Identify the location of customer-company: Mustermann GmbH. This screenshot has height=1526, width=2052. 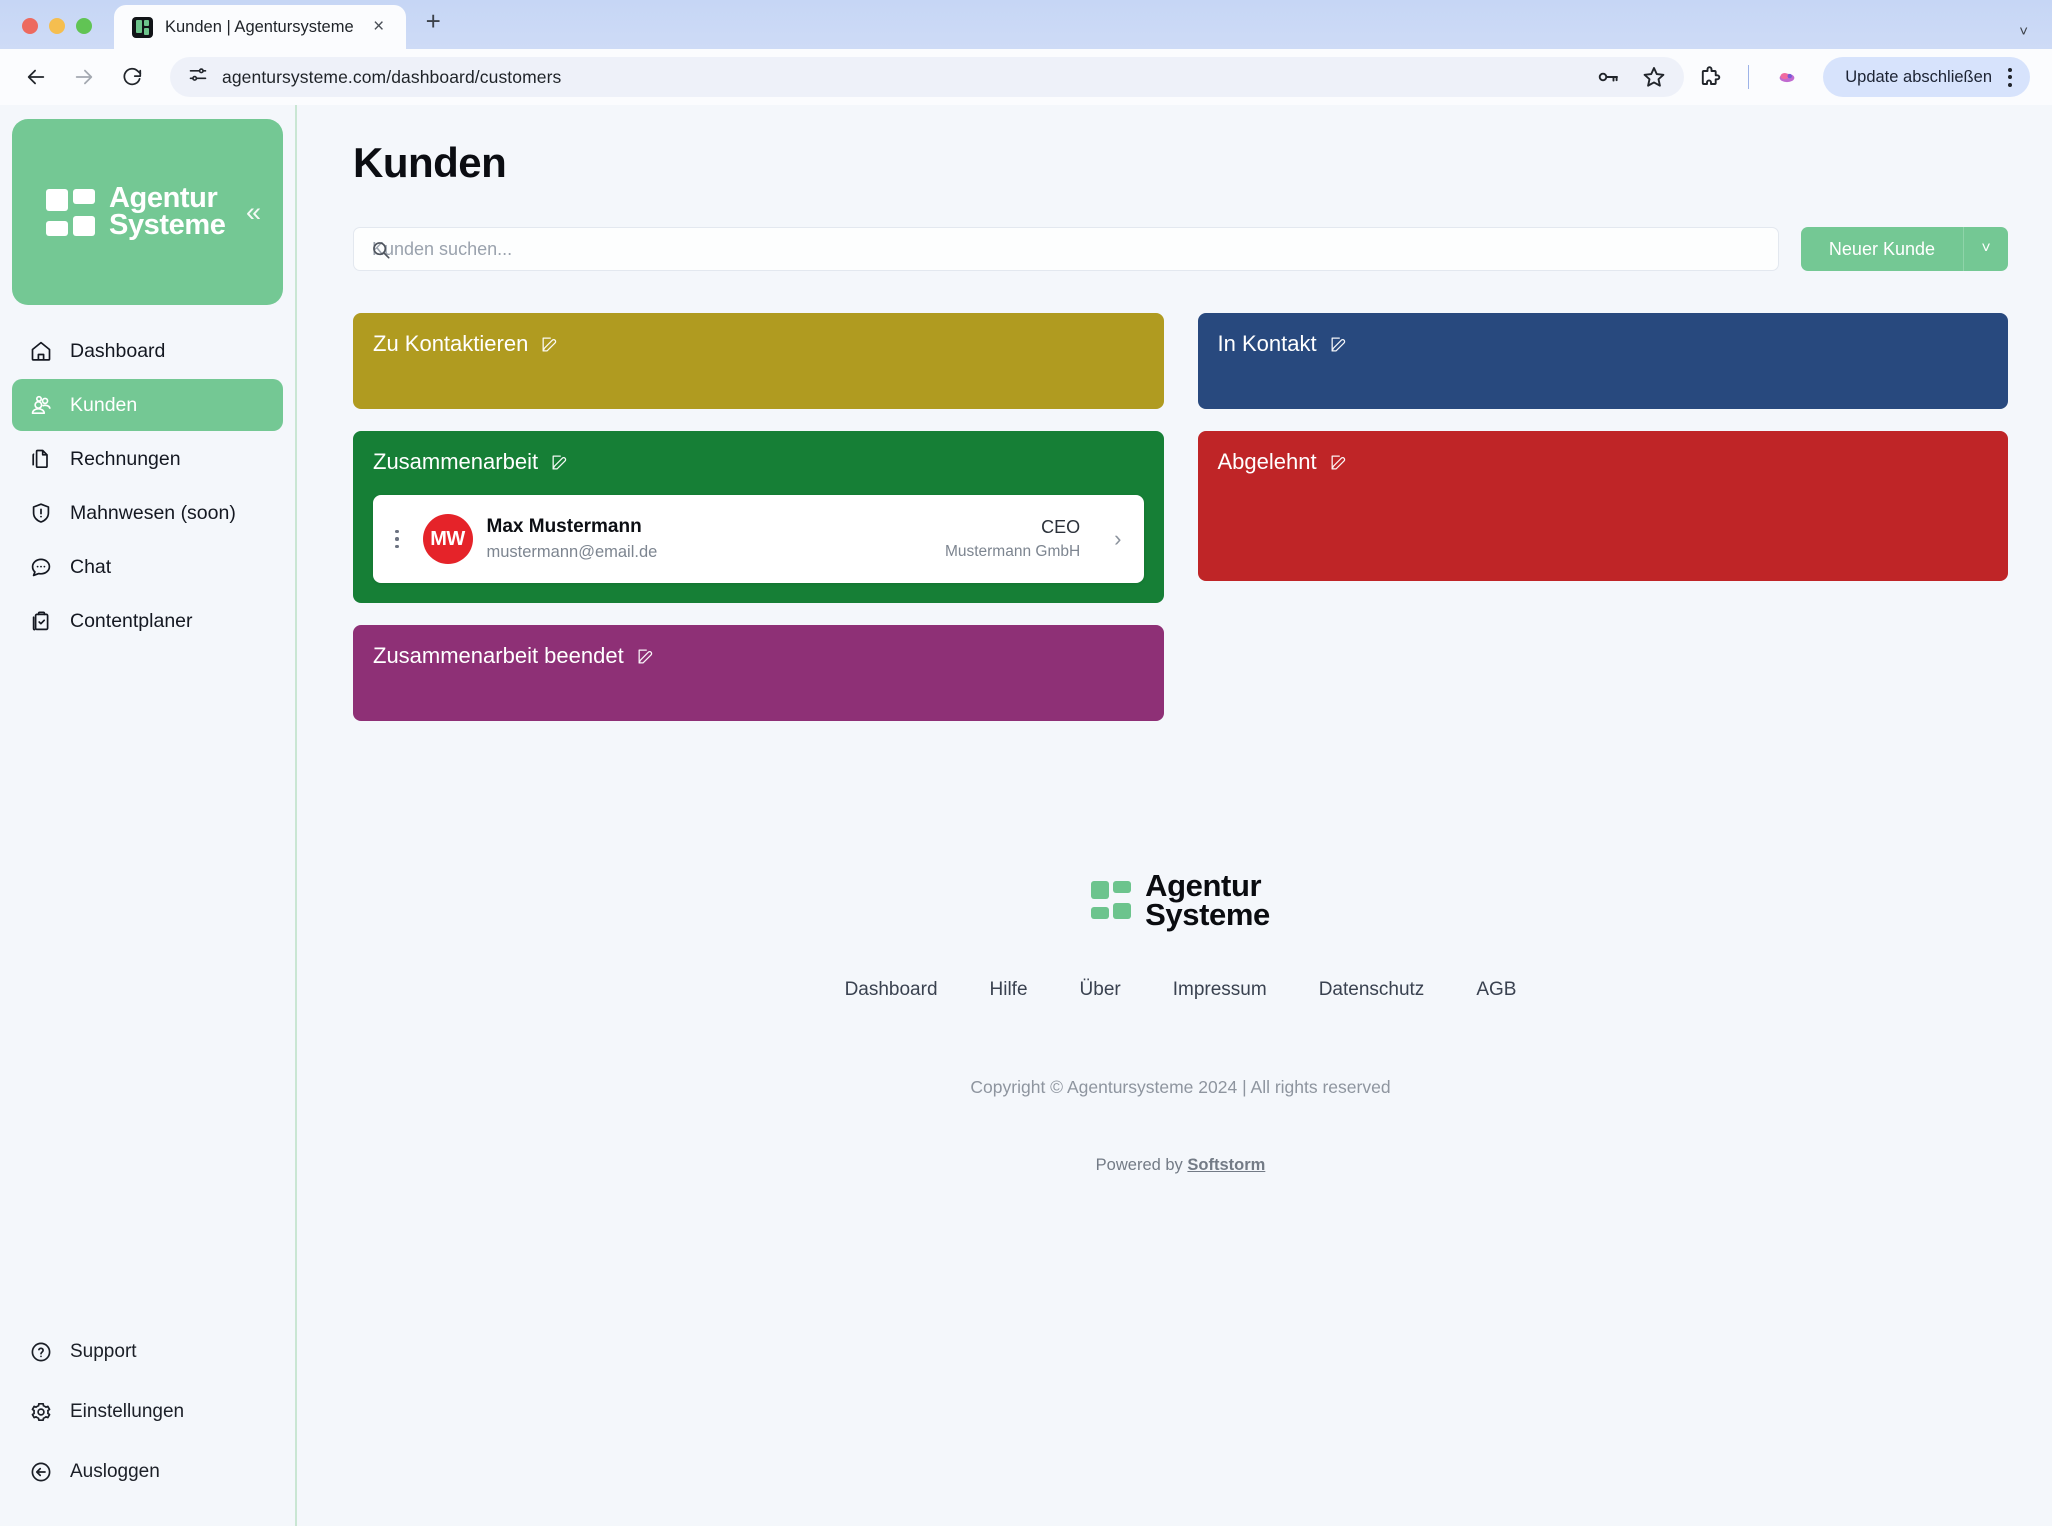
(1012, 551).